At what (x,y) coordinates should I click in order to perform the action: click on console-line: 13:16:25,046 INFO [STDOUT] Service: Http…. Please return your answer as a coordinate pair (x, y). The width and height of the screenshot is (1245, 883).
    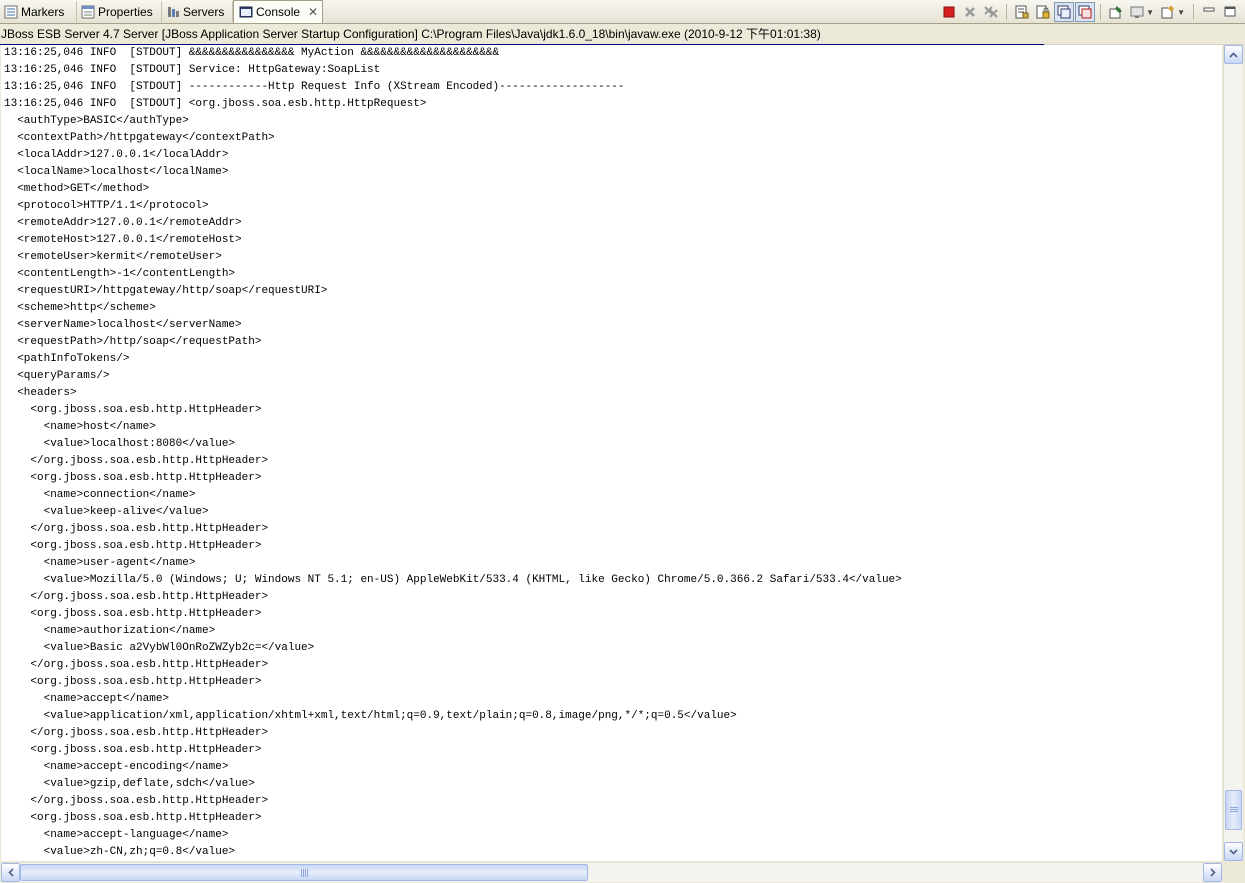
    Looking at the image, I should click on (613, 70).